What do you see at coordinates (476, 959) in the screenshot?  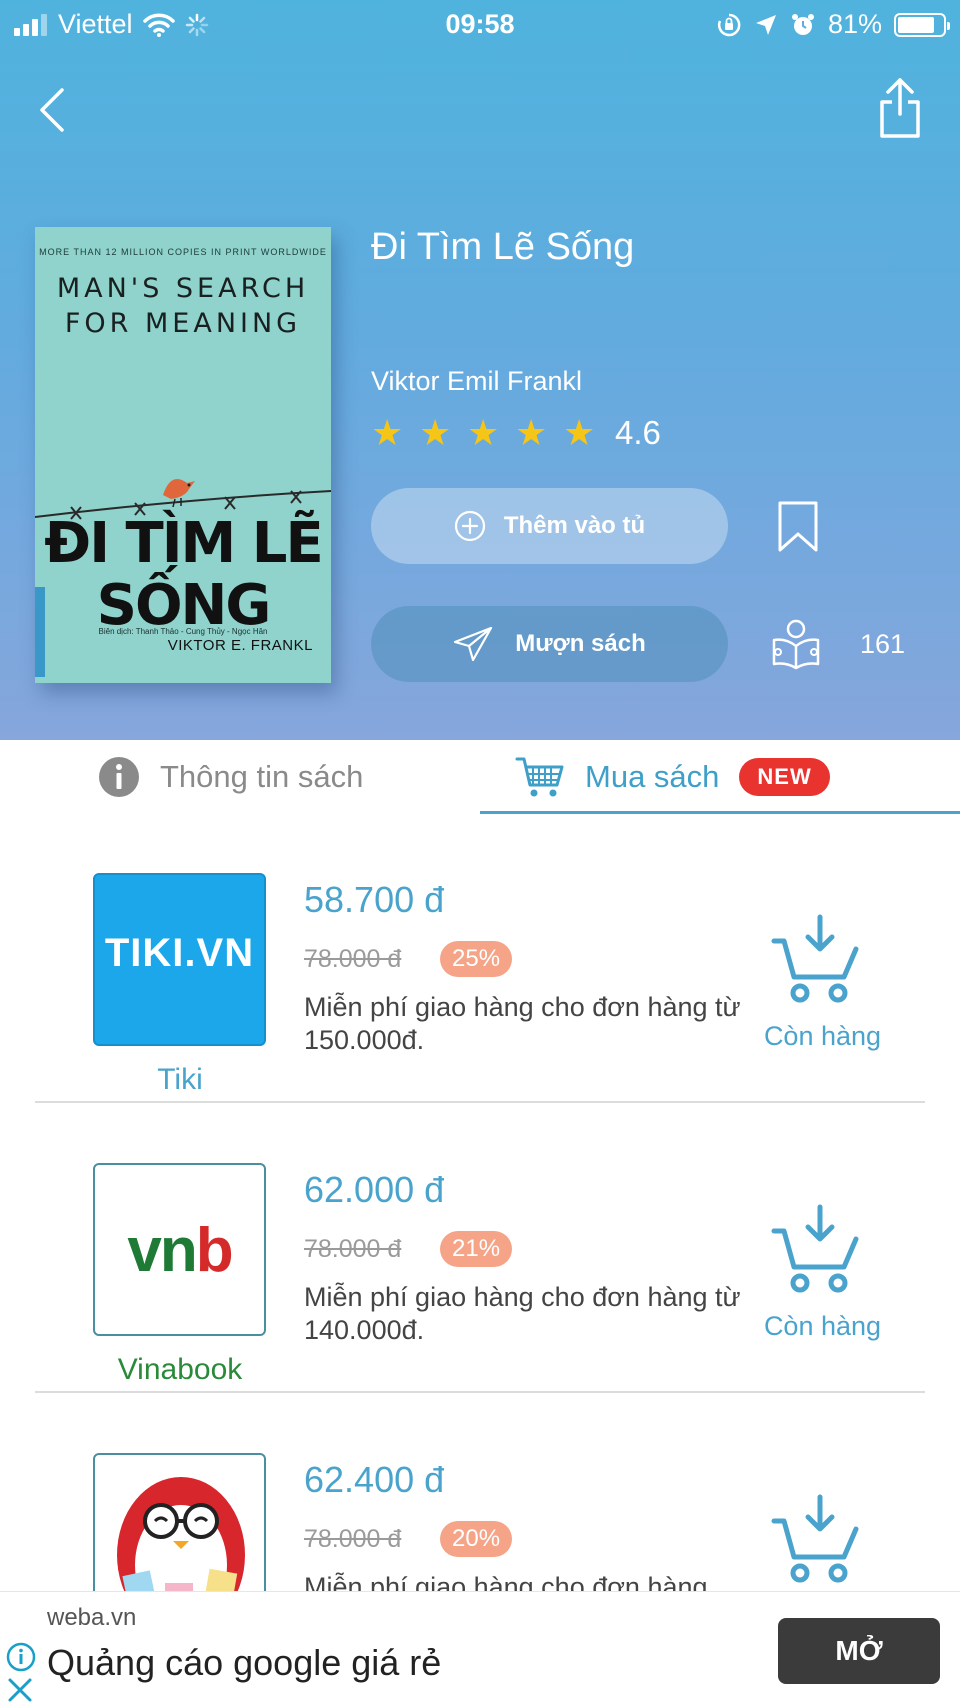 I see `discount-badge: 25%` at bounding box center [476, 959].